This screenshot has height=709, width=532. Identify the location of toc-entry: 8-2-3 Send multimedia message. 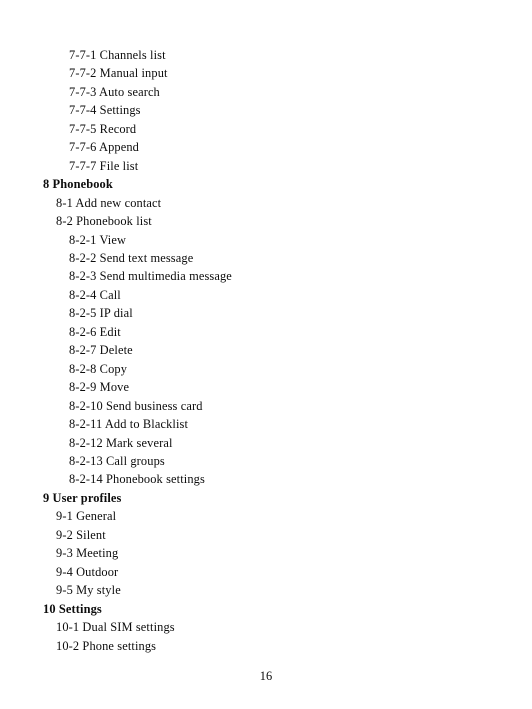
(150, 276).